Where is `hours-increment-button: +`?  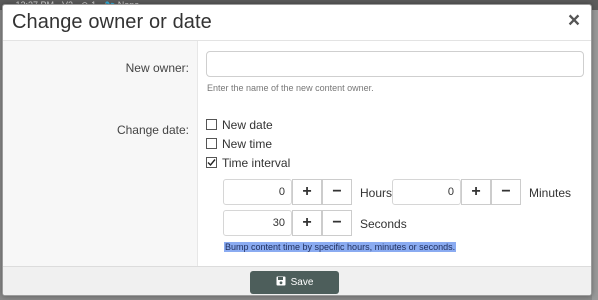
hours-increment-button: + is located at coordinates (307, 192).